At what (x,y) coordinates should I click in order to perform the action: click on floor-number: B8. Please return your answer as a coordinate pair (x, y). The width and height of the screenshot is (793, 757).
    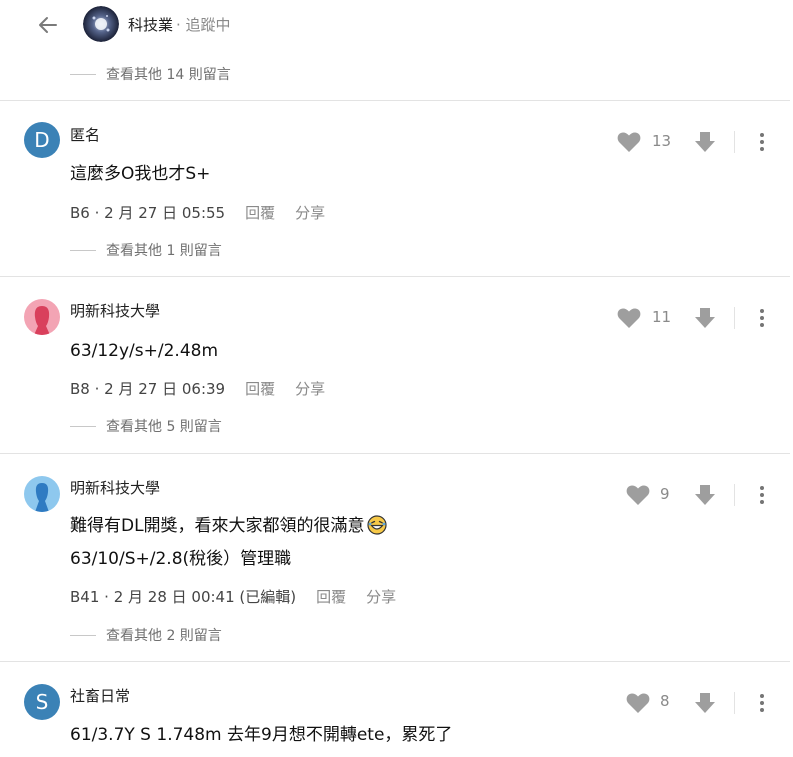
    Looking at the image, I should click on (80, 388).